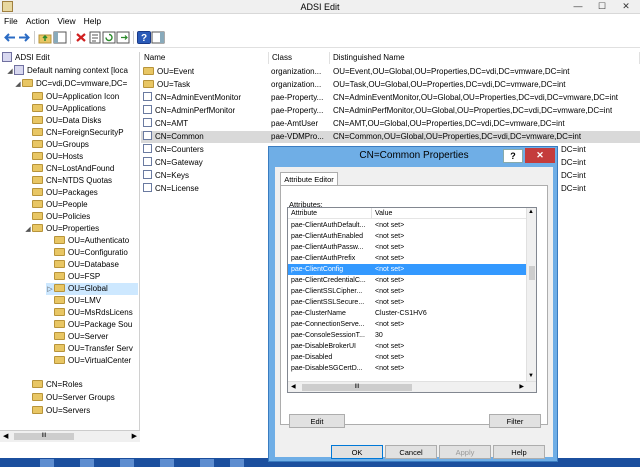 The height and width of the screenshot is (467, 640). What do you see at coordinates (38, 21) in the screenshot?
I see `menu-action: Action` at bounding box center [38, 21].